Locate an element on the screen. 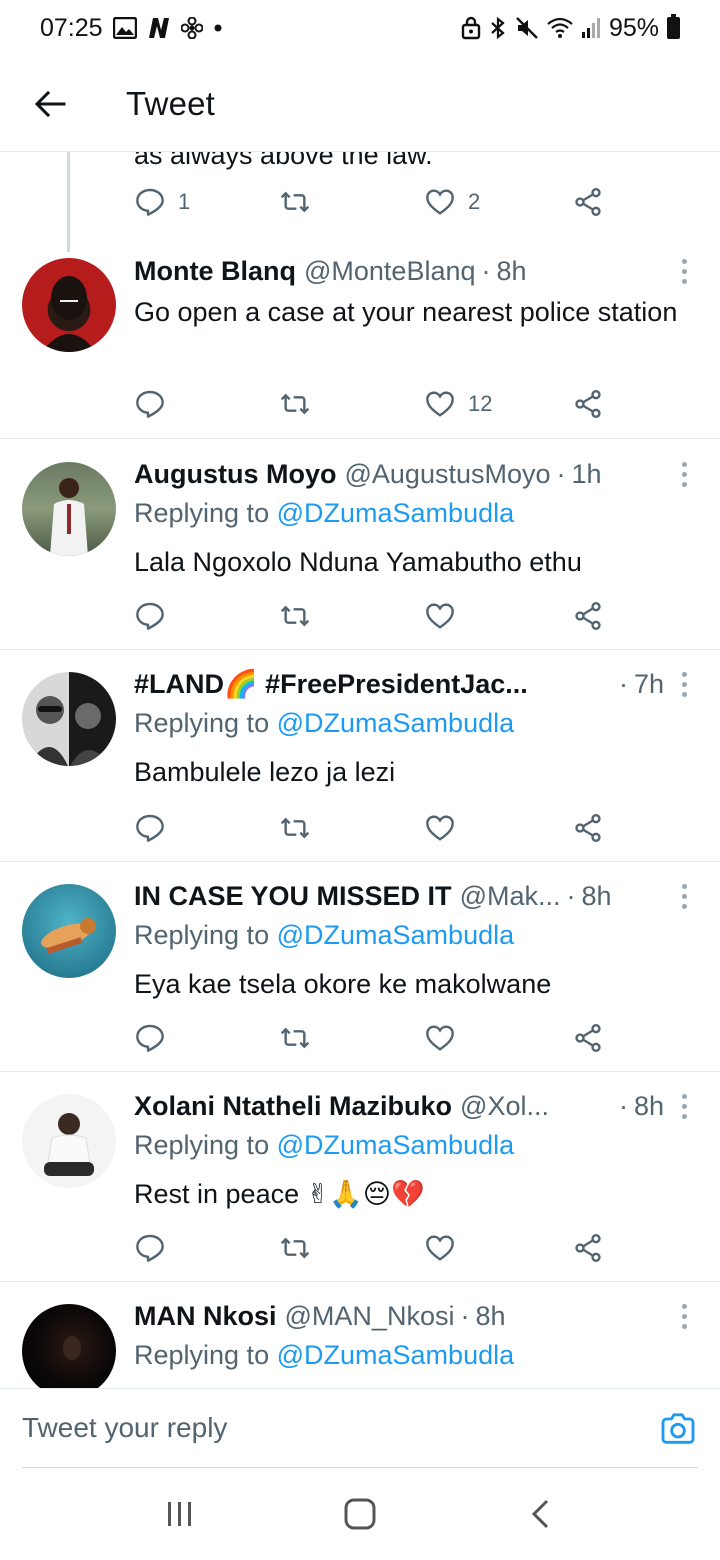  tweet-time: 8h is located at coordinates (511, 270).